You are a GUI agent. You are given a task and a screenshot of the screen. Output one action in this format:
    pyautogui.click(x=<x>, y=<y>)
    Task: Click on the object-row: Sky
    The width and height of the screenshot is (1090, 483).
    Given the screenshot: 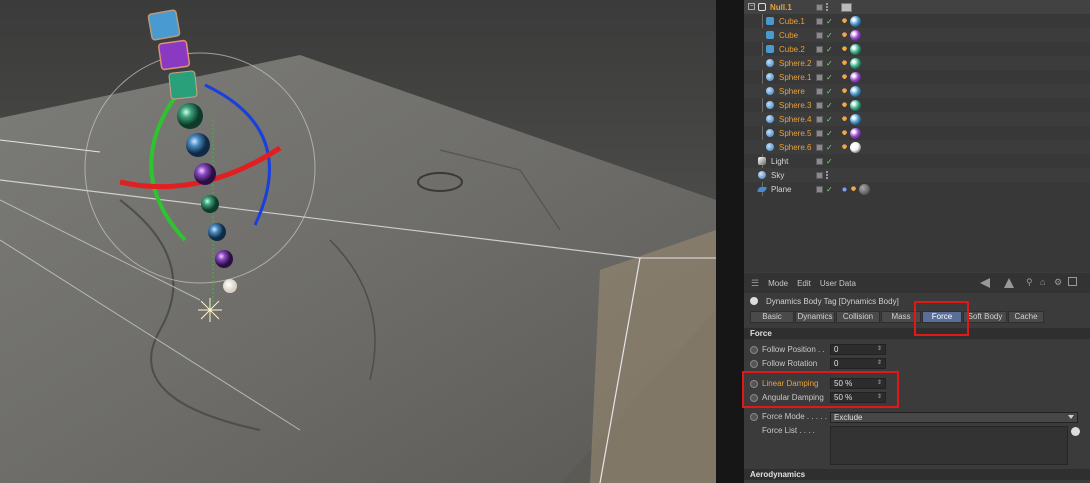 What is the action you would take?
    pyautogui.click(x=917, y=175)
    